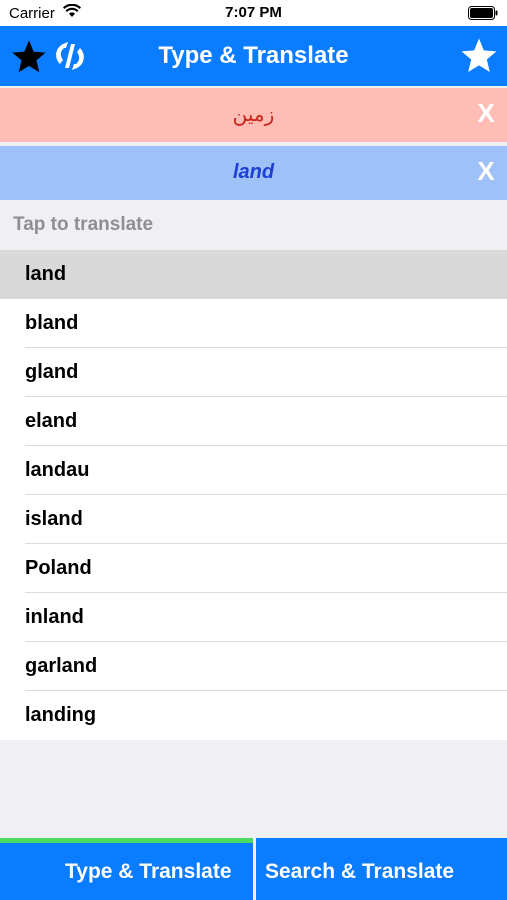 This screenshot has width=507, height=900. I want to click on suggestions-header: Tap to translate, so click(83, 224).